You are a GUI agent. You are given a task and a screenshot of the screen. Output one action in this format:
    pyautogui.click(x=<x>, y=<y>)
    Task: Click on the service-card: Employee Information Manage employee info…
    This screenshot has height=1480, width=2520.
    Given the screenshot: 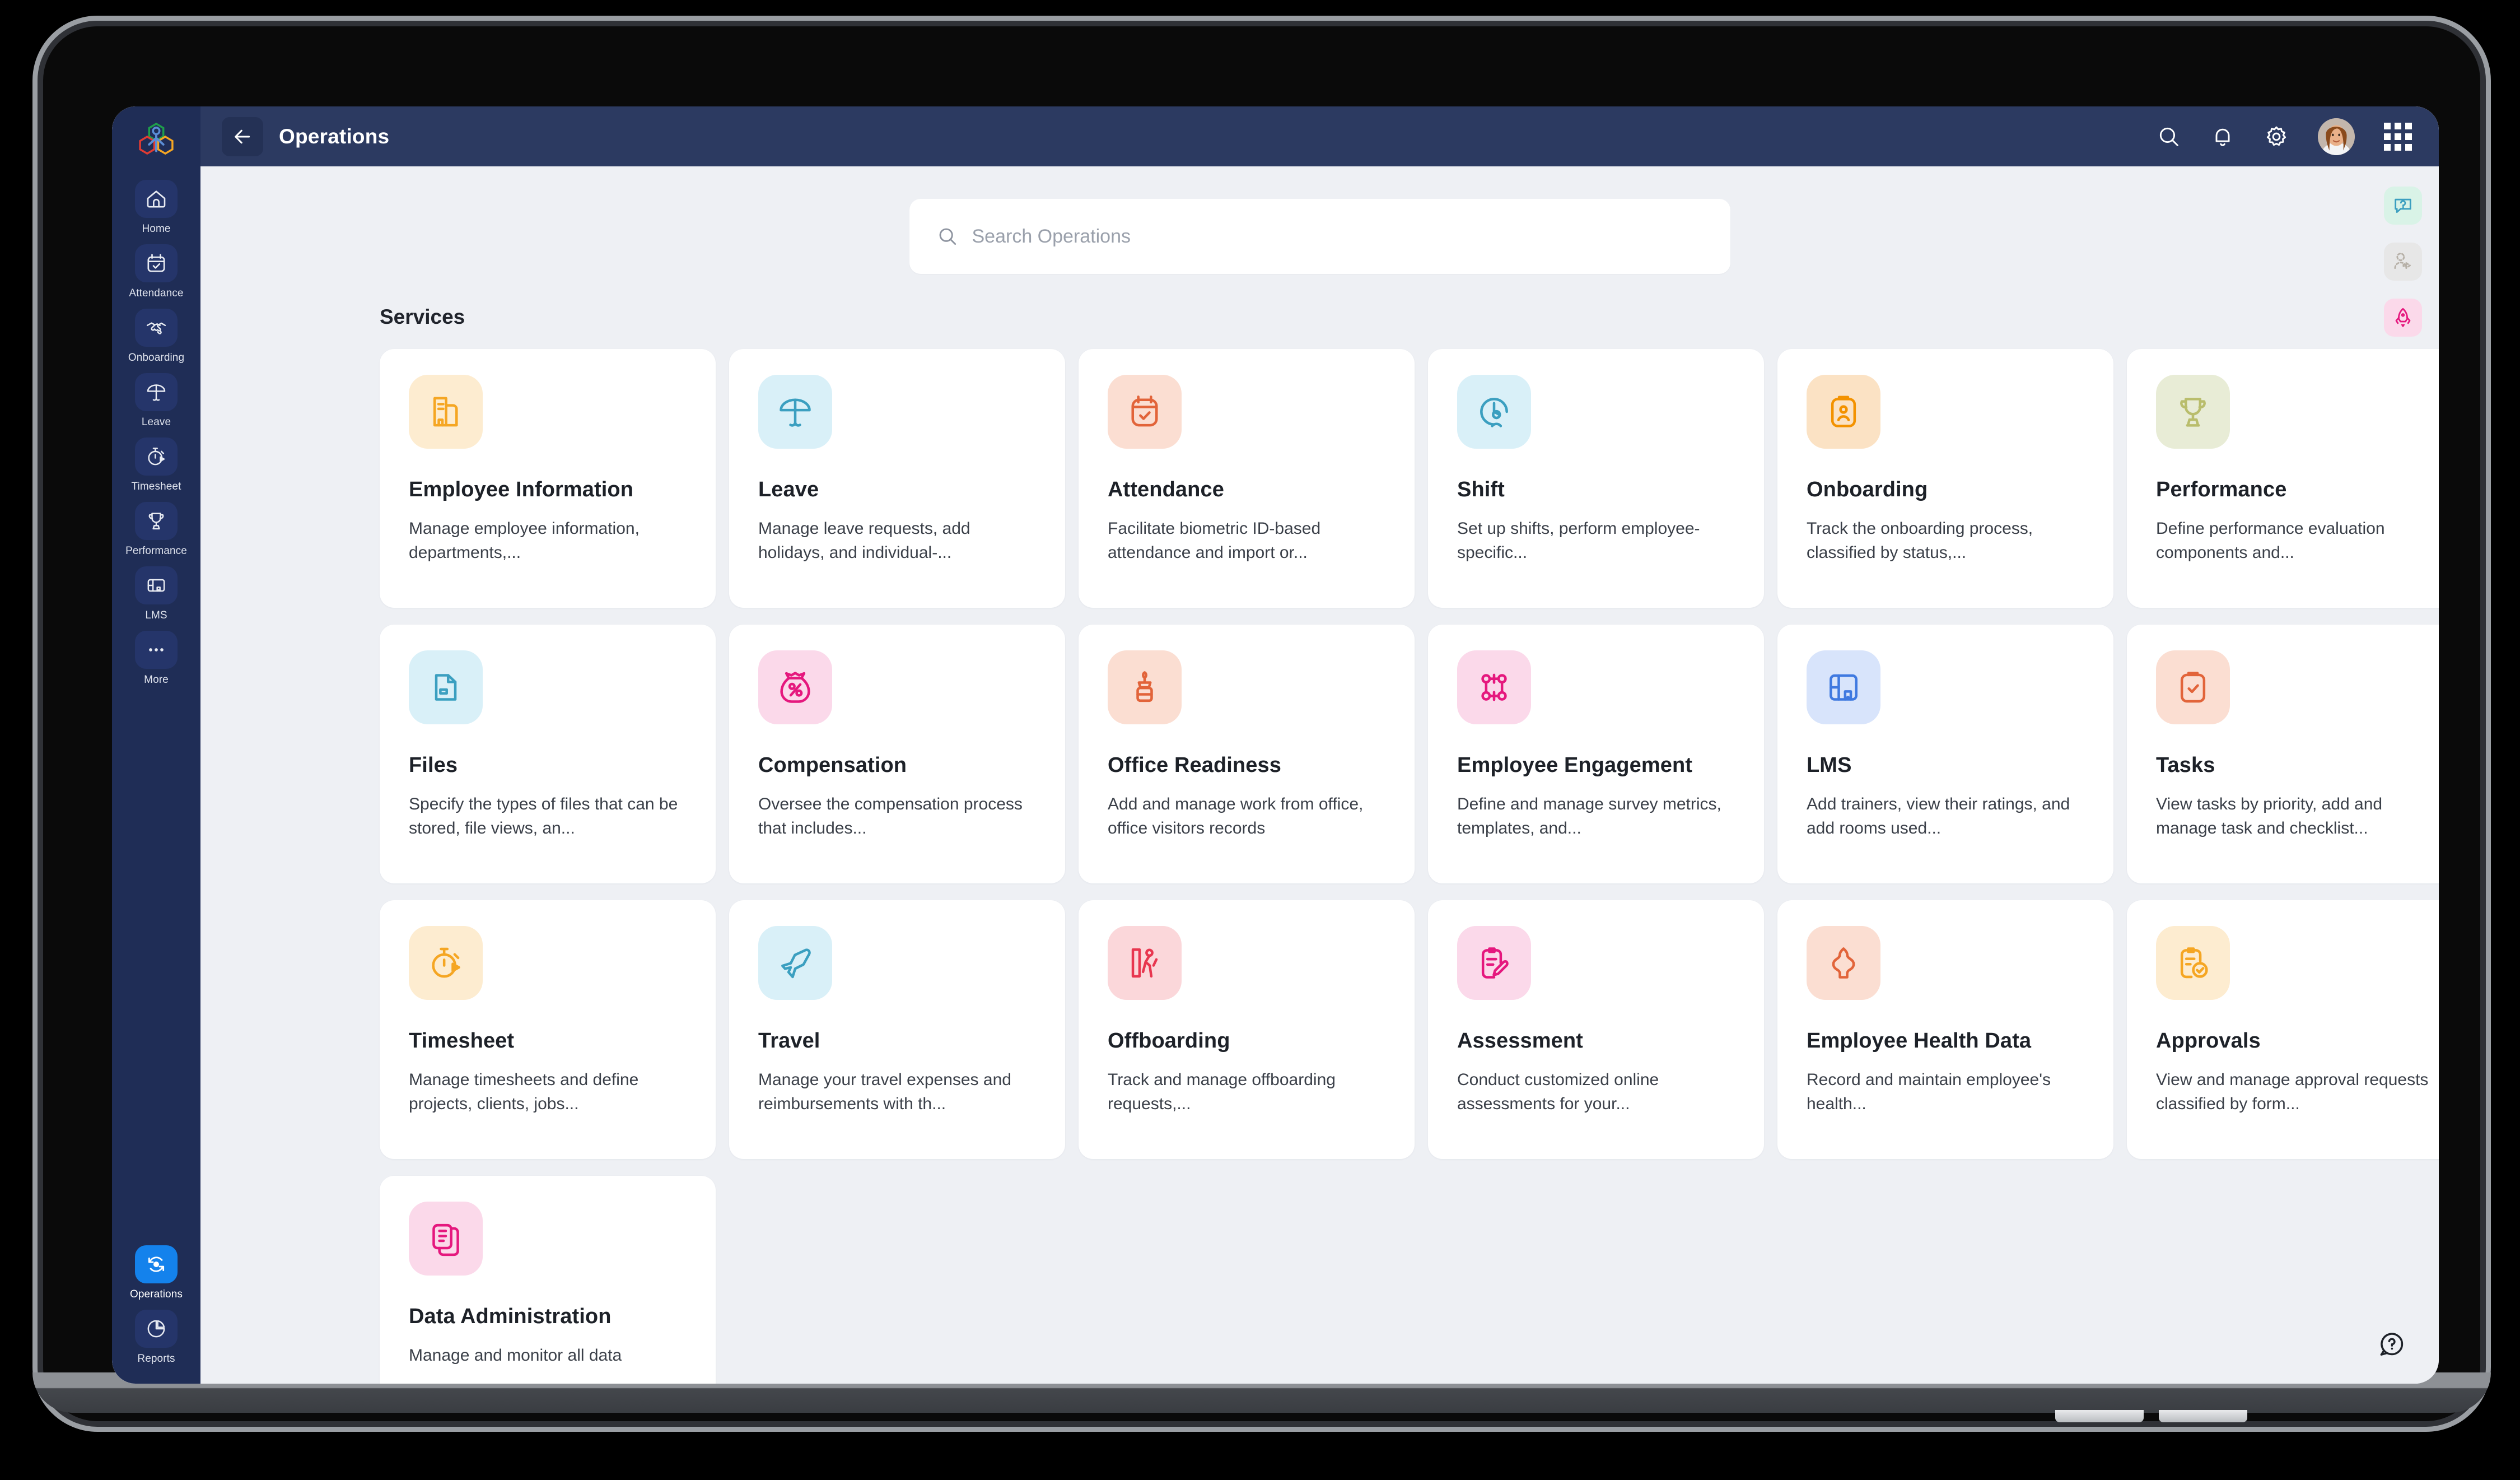 What is the action you would take?
    pyautogui.click(x=548, y=478)
    